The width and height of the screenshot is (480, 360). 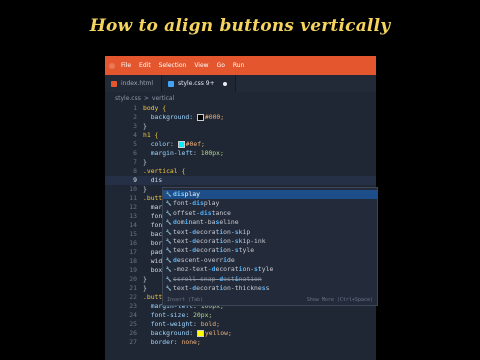 I want to click on line-number: 26, so click(x=133, y=333).